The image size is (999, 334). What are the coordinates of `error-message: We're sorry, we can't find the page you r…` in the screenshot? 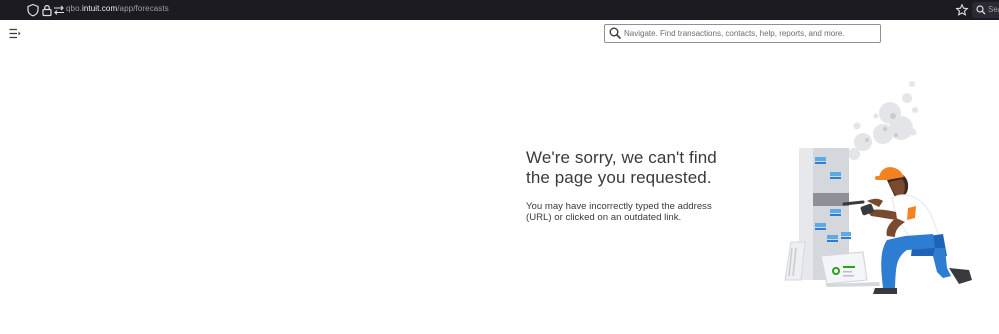 It's located at (641, 185).